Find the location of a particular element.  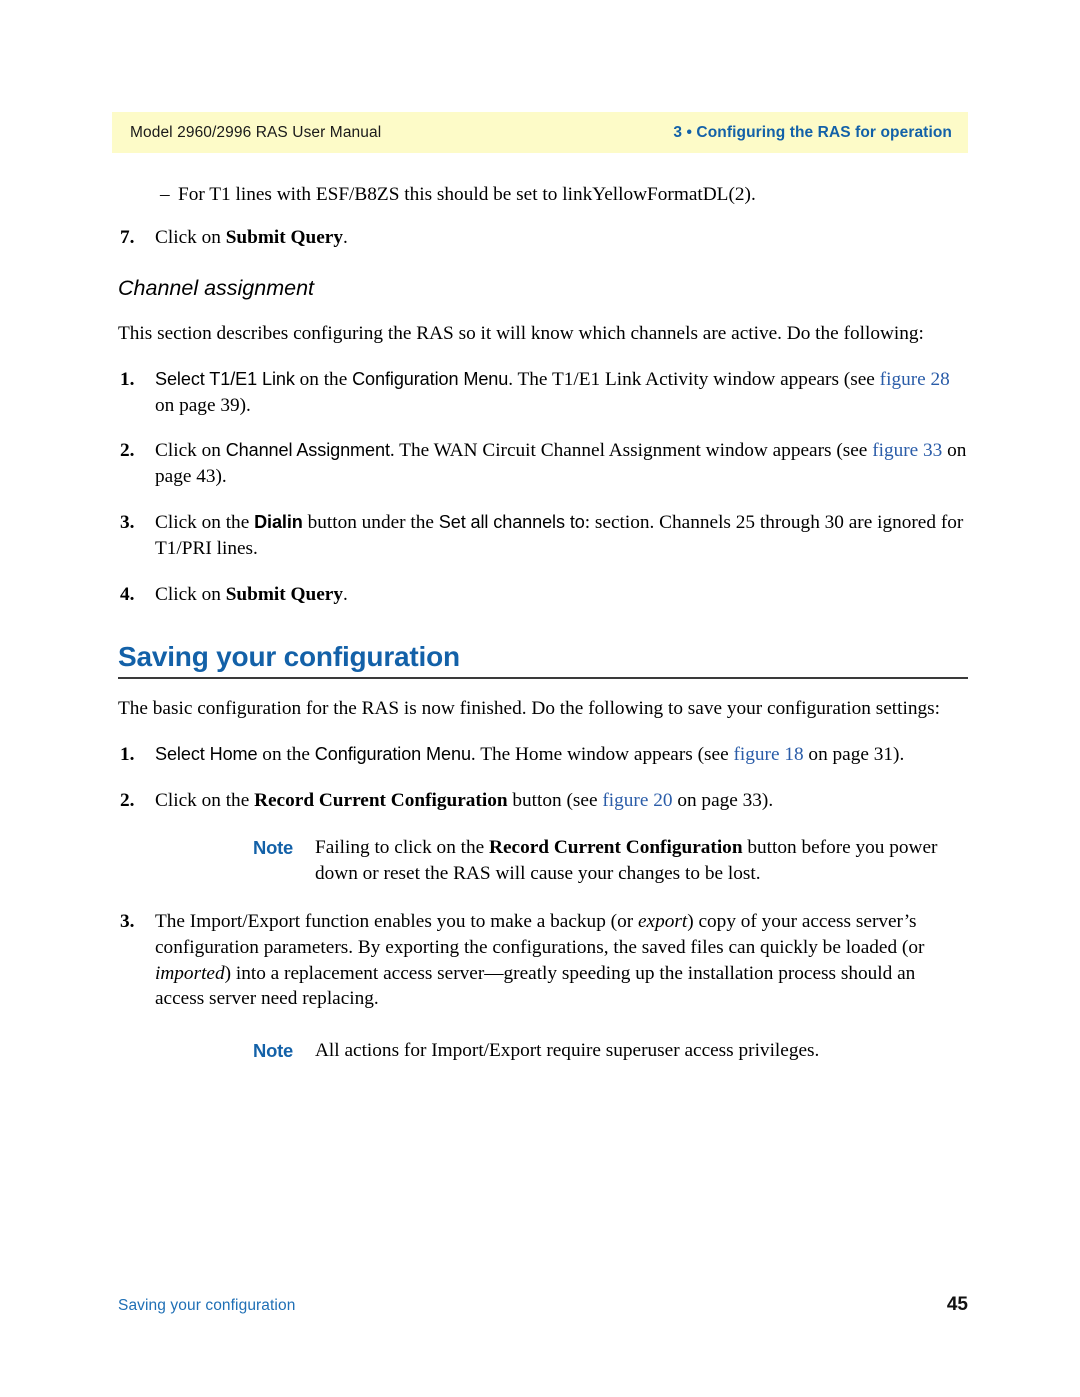

ca3-dialin-button-name: Dialin is located at coordinates (278, 521).